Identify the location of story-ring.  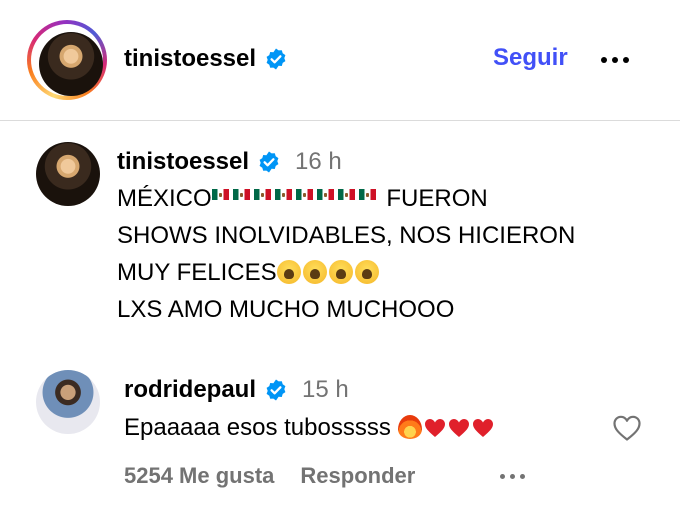
(67, 60).